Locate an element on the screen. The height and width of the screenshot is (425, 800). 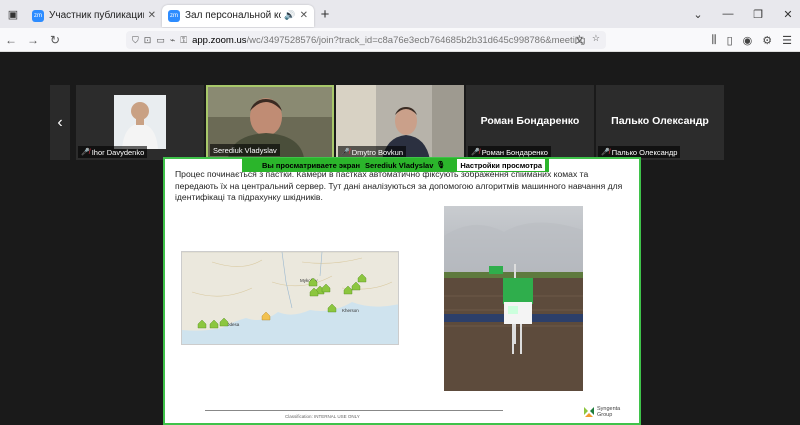
account-icon: ◉ is located at coordinates (748, 40).